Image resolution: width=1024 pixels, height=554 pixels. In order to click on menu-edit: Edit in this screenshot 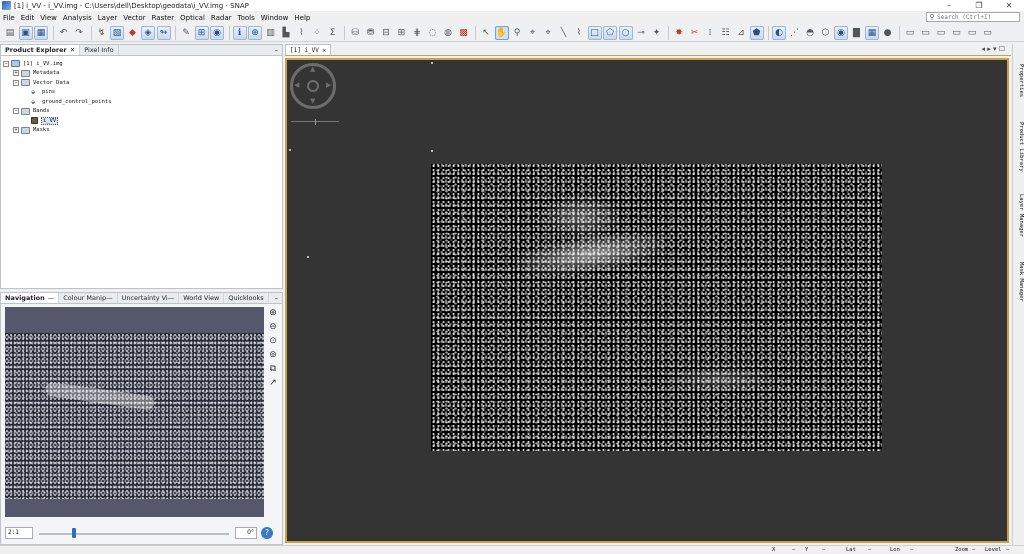, I will do `click(28, 18)`.